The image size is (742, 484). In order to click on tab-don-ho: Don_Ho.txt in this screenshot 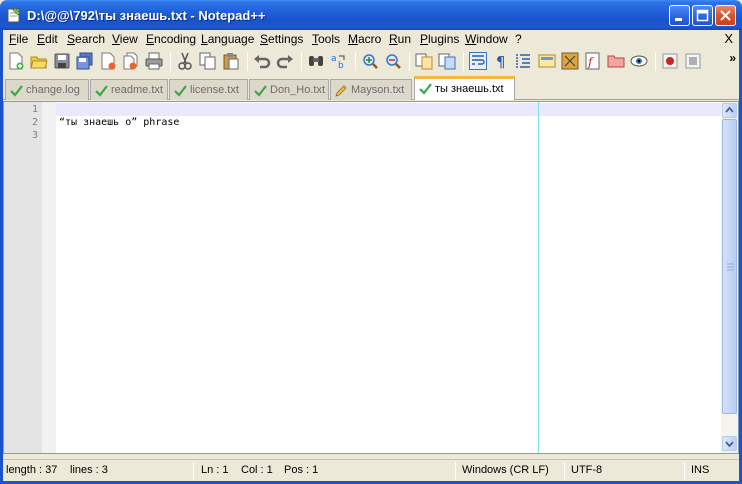, I will do `click(289, 89)`.